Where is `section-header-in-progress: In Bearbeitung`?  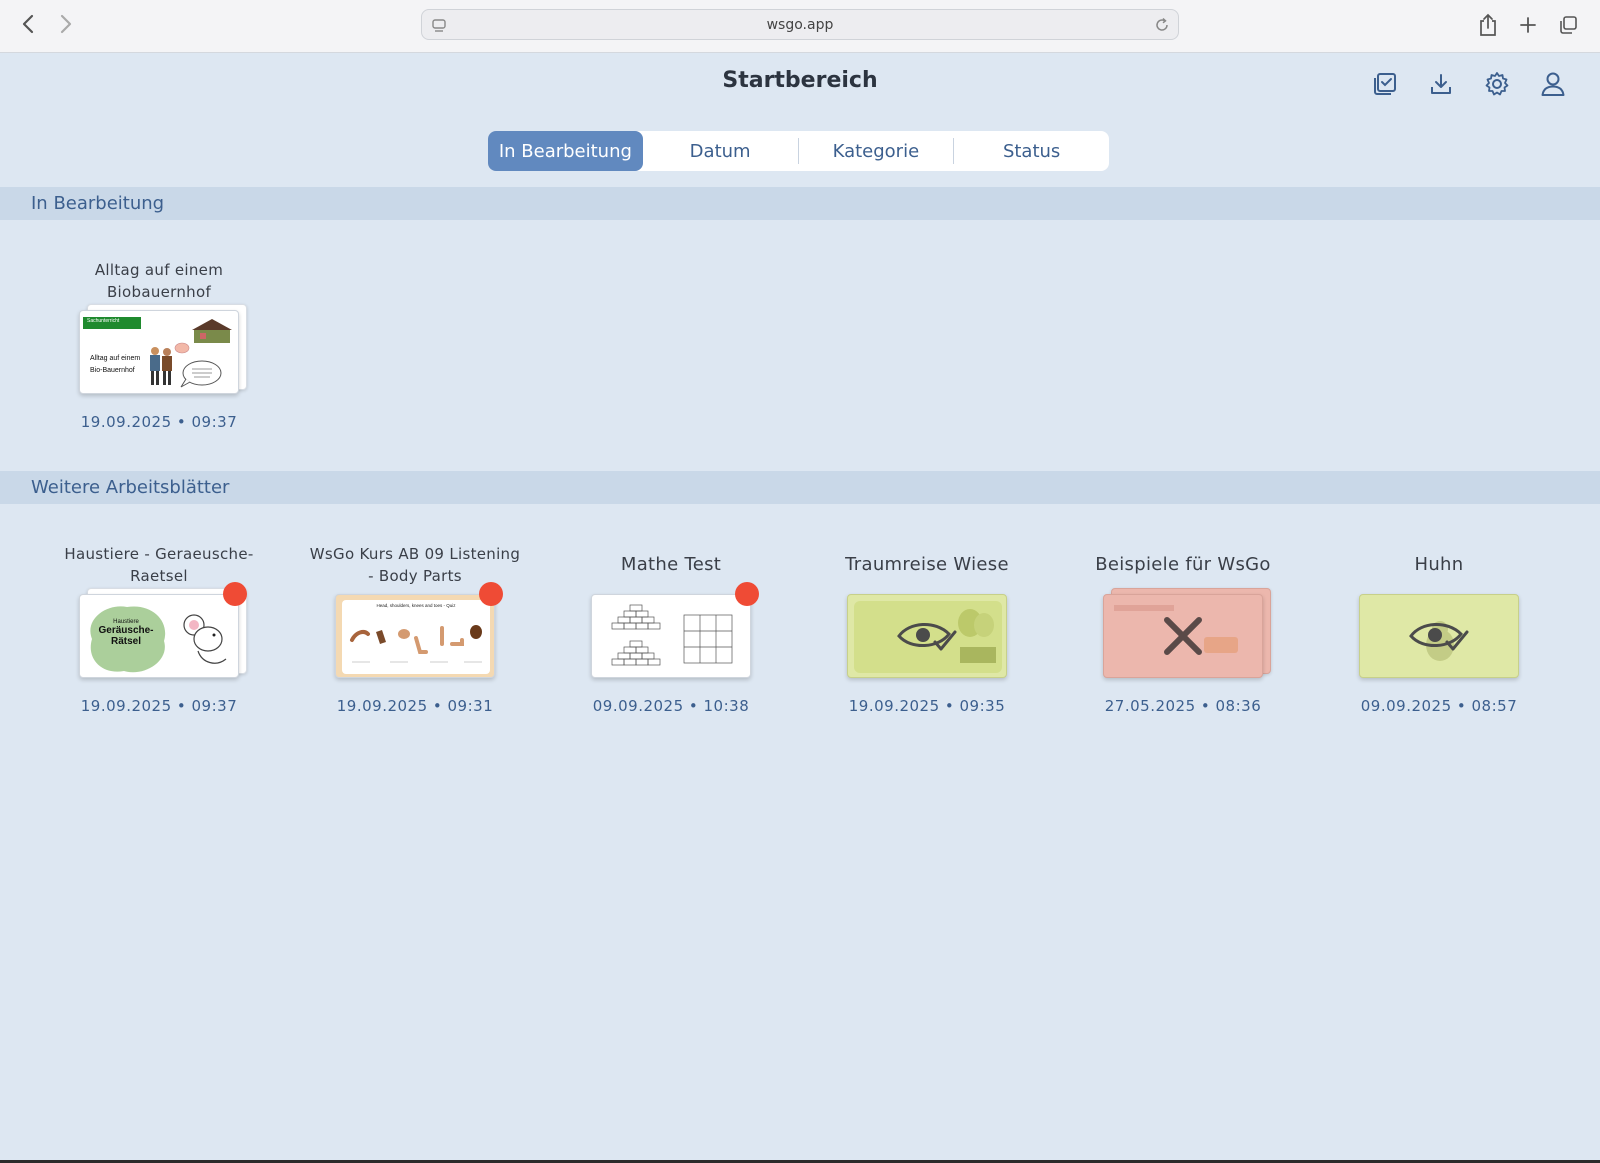
section-header-in-progress: In Bearbeitung is located at coordinates (800, 203).